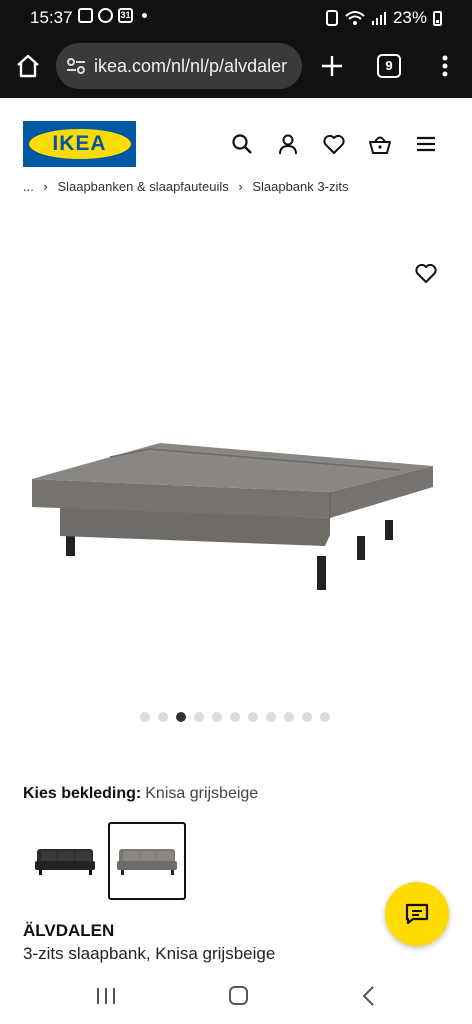 This screenshot has height=1024, width=472. What do you see at coordinates (370, 996) in the screenshot?
I see `back-icon` at bounding box center [370, 996].